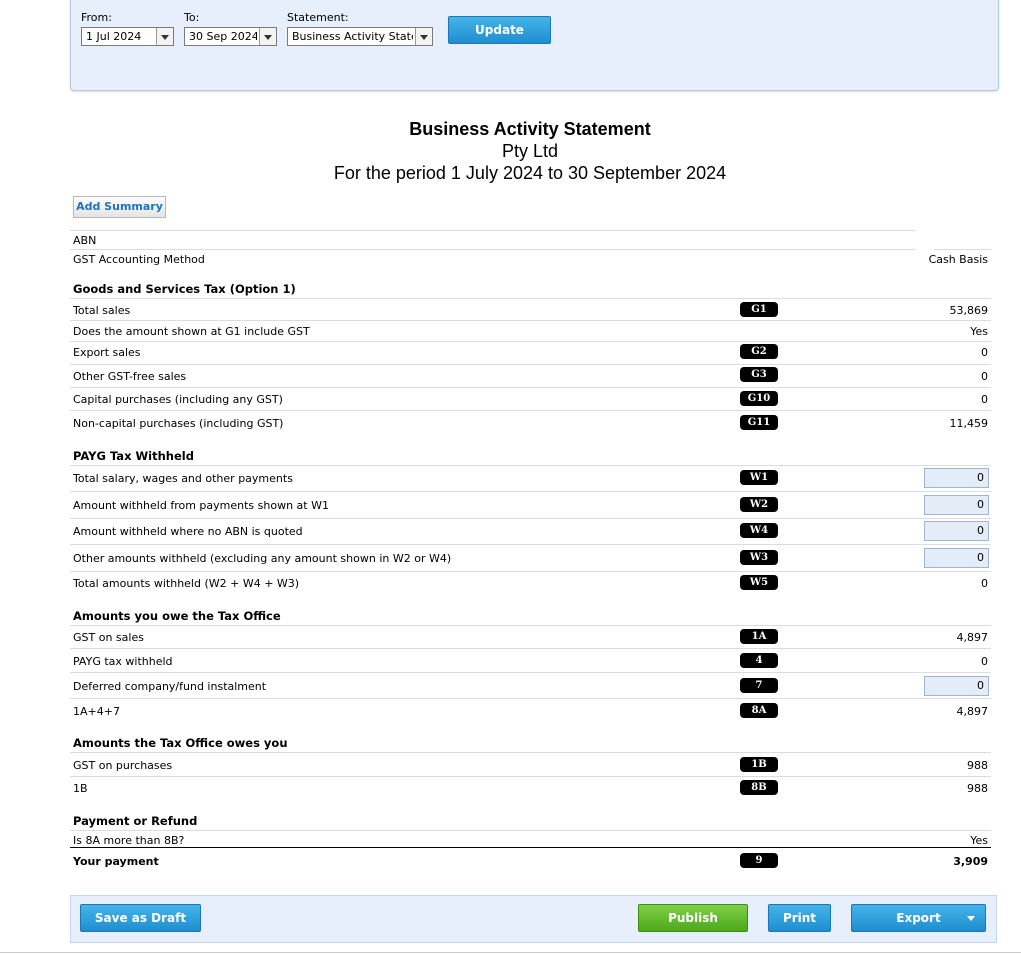 This screenshot has height=954, width=1021. What do you see at coordinates (352, 36) in the screenshot?
I see `statement-value: Business Activity Statement` at bounding box center [352, 36].